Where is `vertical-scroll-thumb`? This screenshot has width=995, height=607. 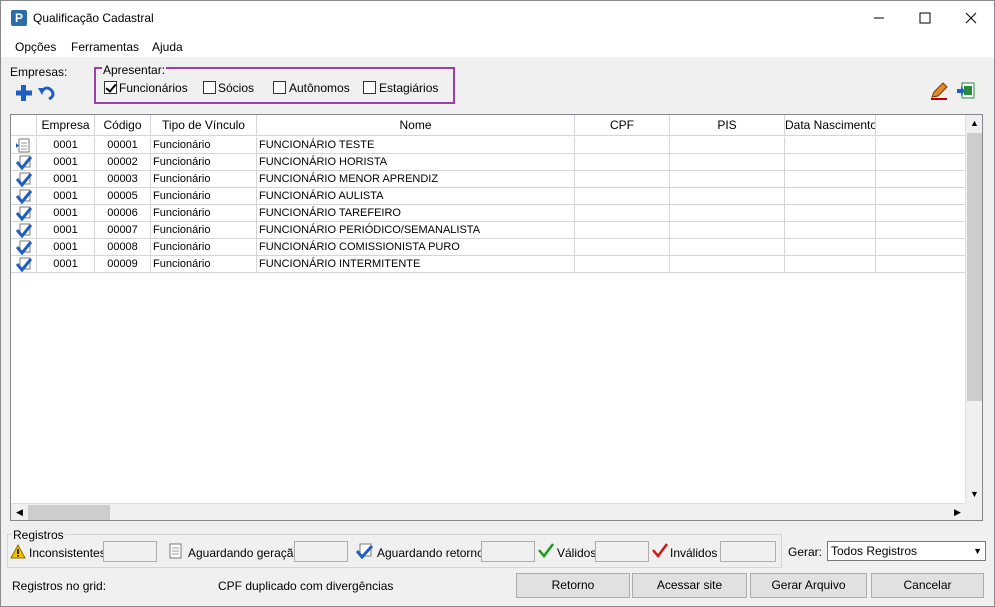
vertical-scroll-thumb is located at coordinates (974, 267).